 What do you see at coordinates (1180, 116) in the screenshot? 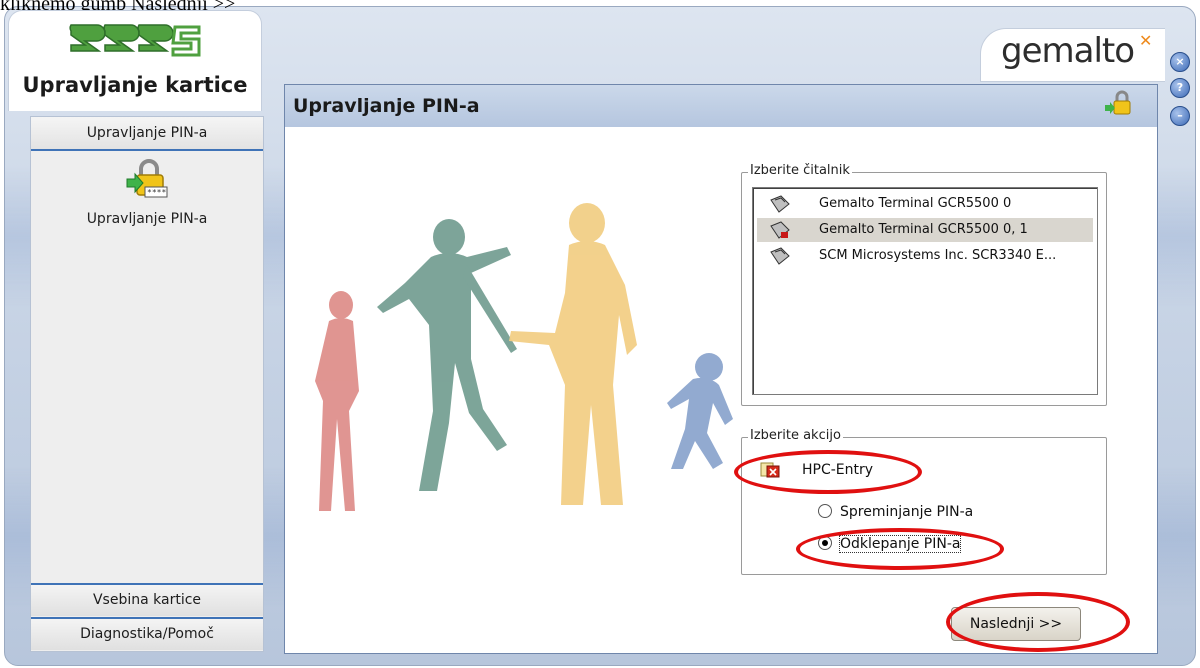
I see `minimize-icon: –` at bounding box center [1180, 116].